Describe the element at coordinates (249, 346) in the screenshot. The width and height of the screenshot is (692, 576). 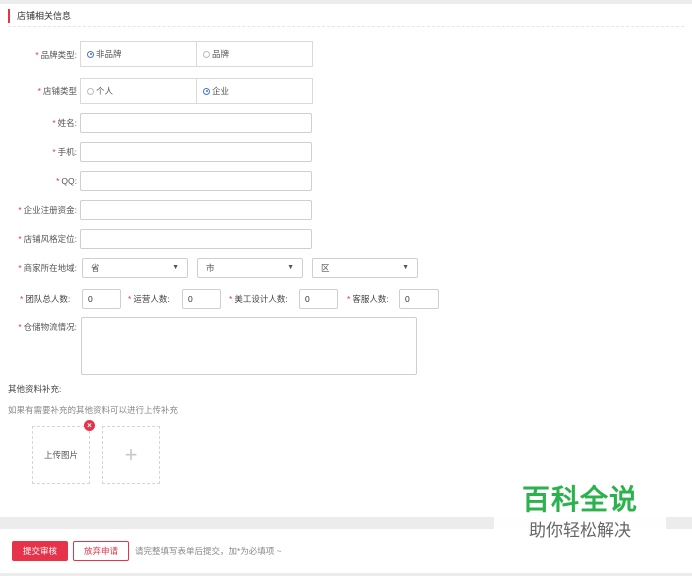
I see `logistics-textarea` at that location.